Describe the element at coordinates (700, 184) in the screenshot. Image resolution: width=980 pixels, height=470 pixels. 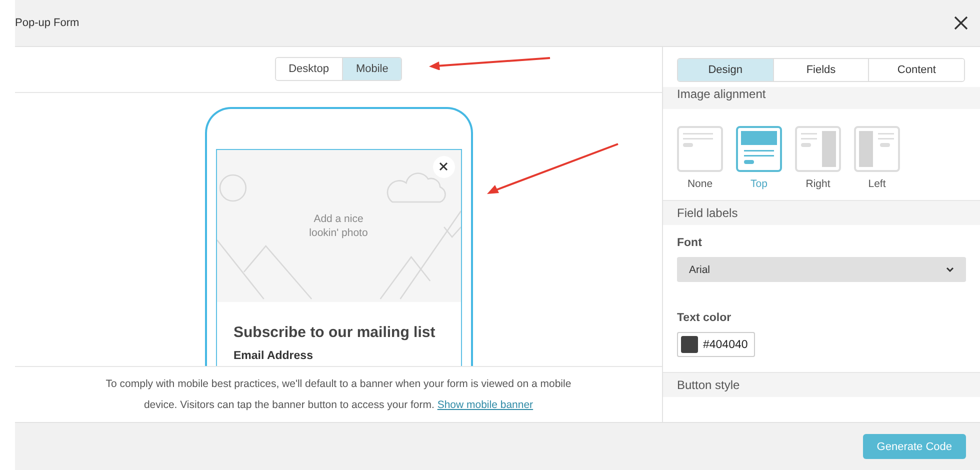
I see `option-label: None` at that location.